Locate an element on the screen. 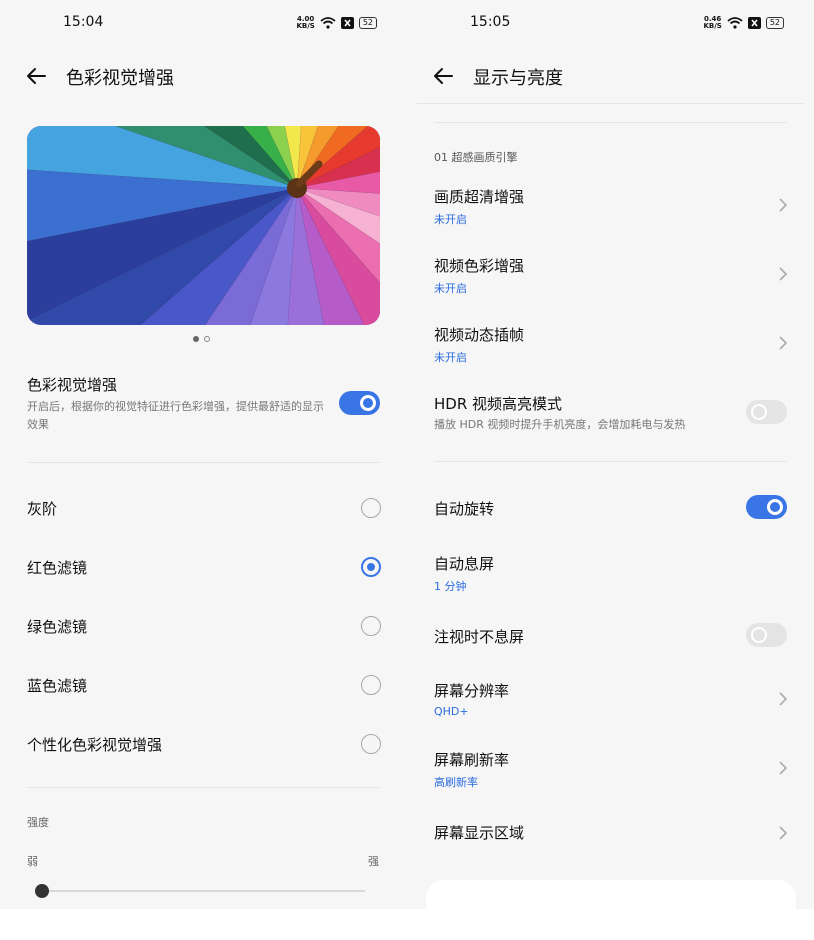  item-status: 高刷新率 is located at coordinates (456, 782).